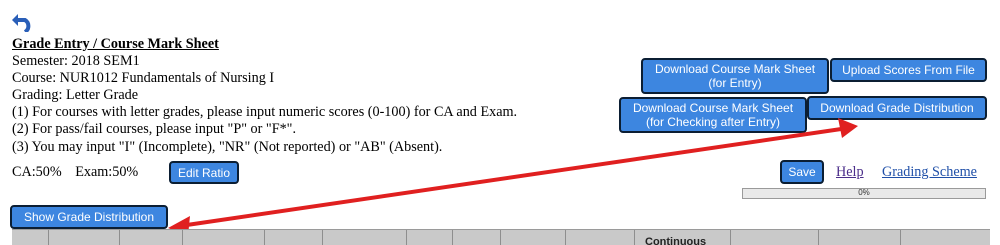 This screenshot has width=1000, height=245. I want to click on arrowhead-right, so click(848, 128).